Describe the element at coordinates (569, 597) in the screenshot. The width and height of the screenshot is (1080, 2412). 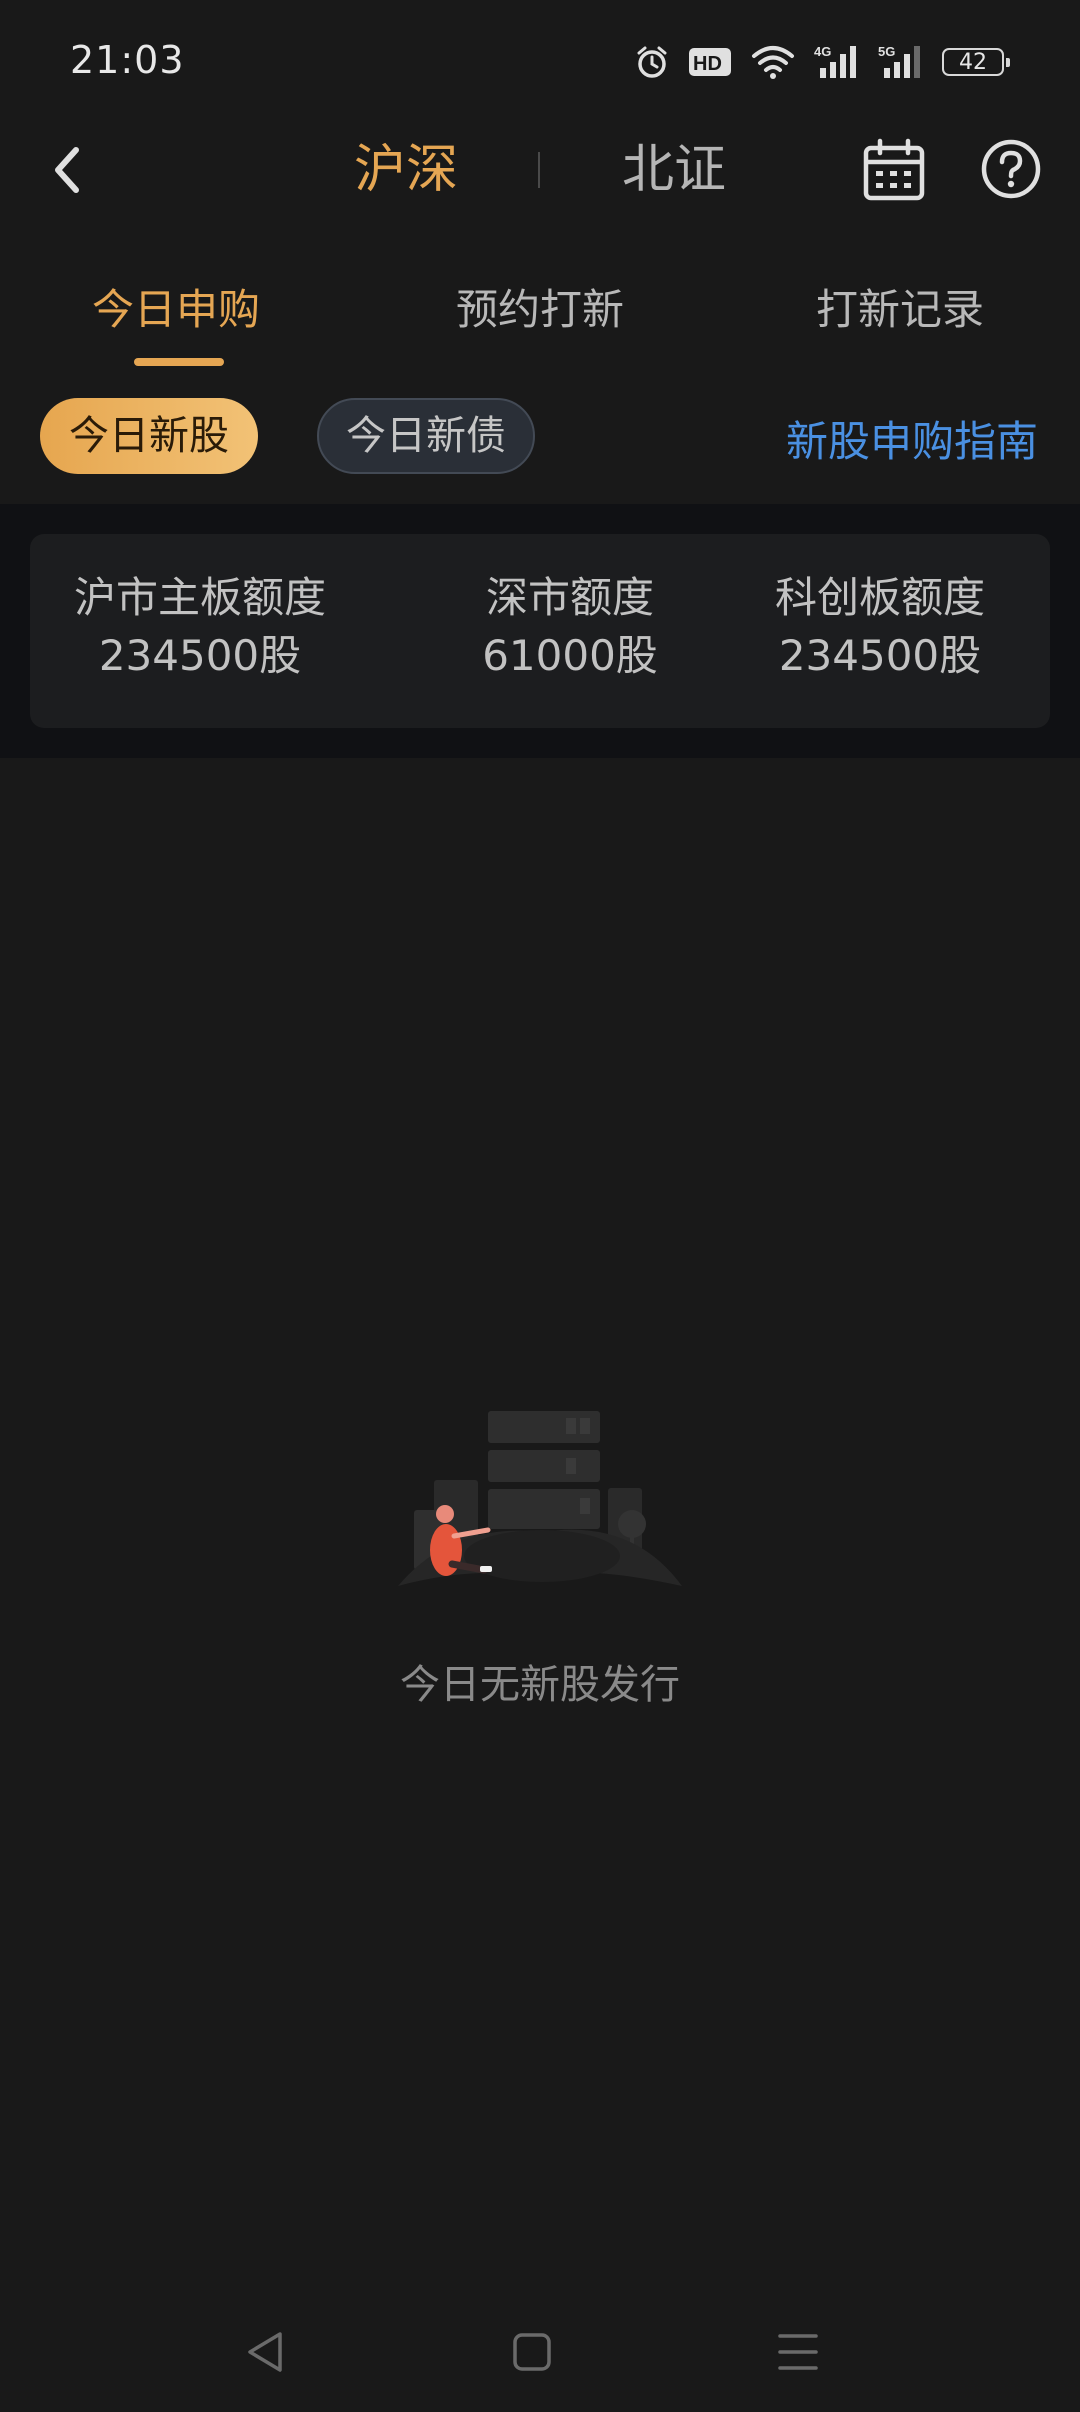
I see `quota-label: 深市额度` at that location.